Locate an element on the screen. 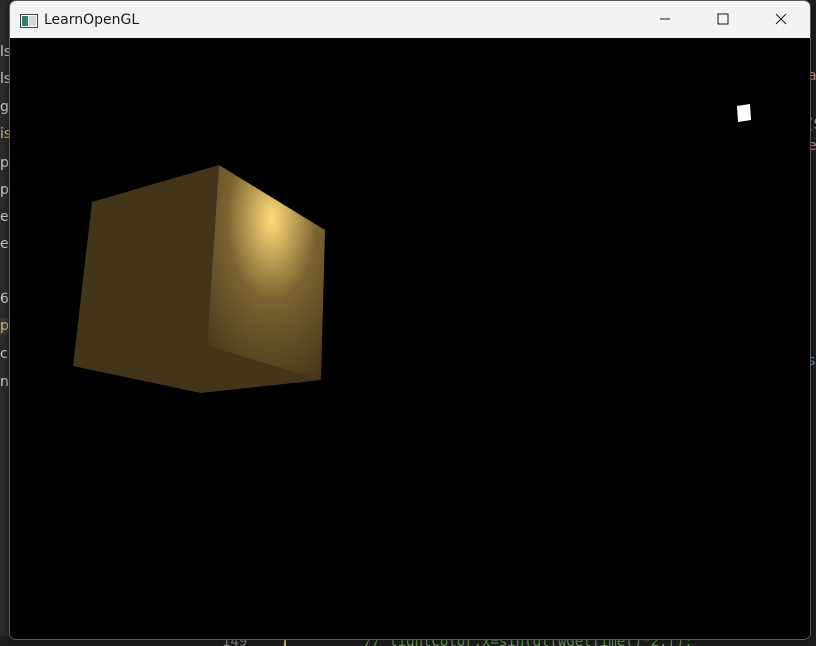 Image resolution: width=816 pixels, height=646 pixels. close-button is located at coordinates (781, 19).